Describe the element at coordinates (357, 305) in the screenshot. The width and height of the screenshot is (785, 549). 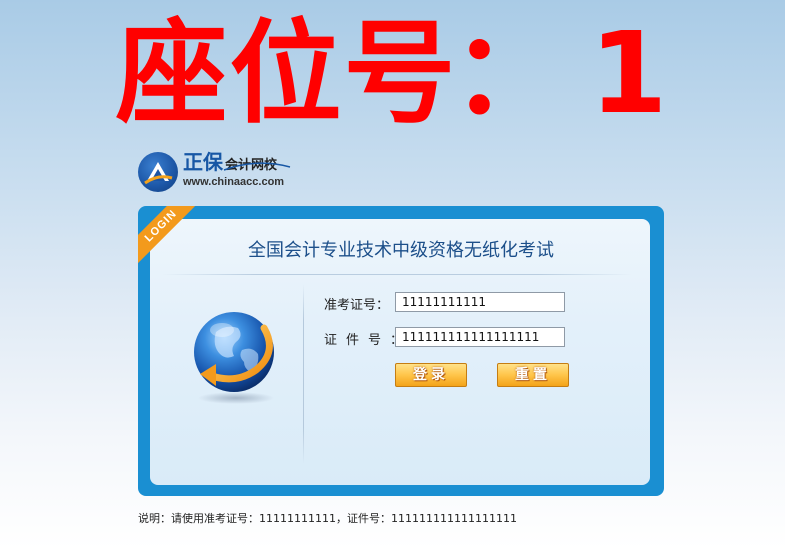
I see `exam-number-label: 准考证号：` at that location.